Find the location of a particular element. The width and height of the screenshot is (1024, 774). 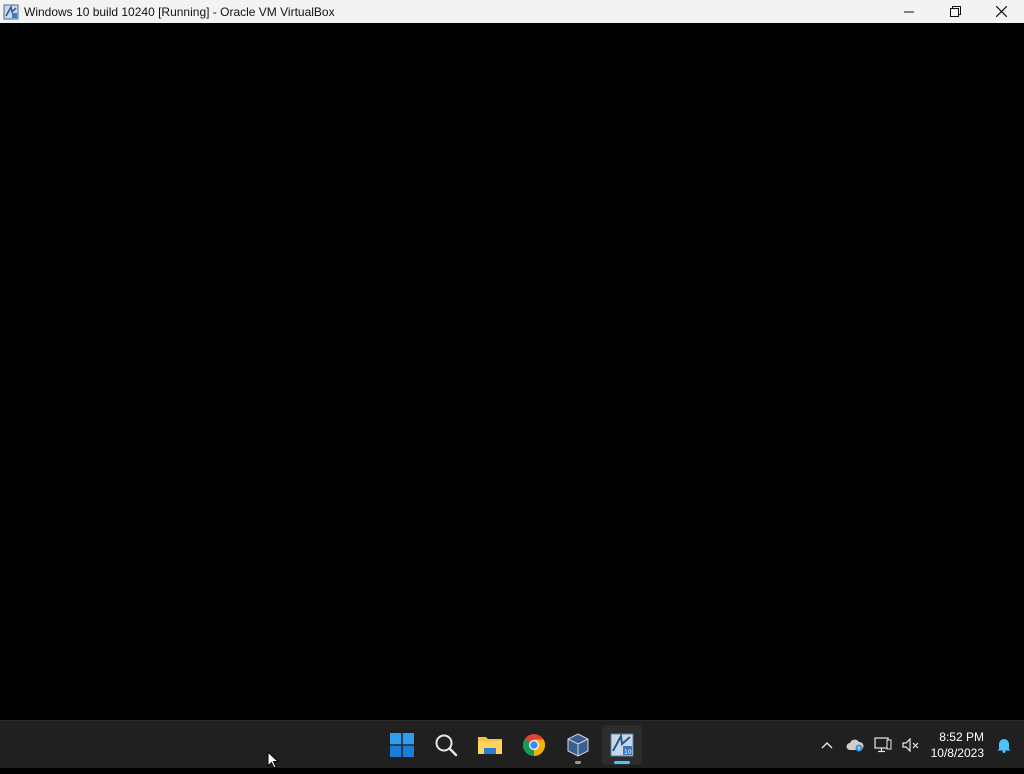

show-hidden-icons-button is located at coordinates (827, 745).